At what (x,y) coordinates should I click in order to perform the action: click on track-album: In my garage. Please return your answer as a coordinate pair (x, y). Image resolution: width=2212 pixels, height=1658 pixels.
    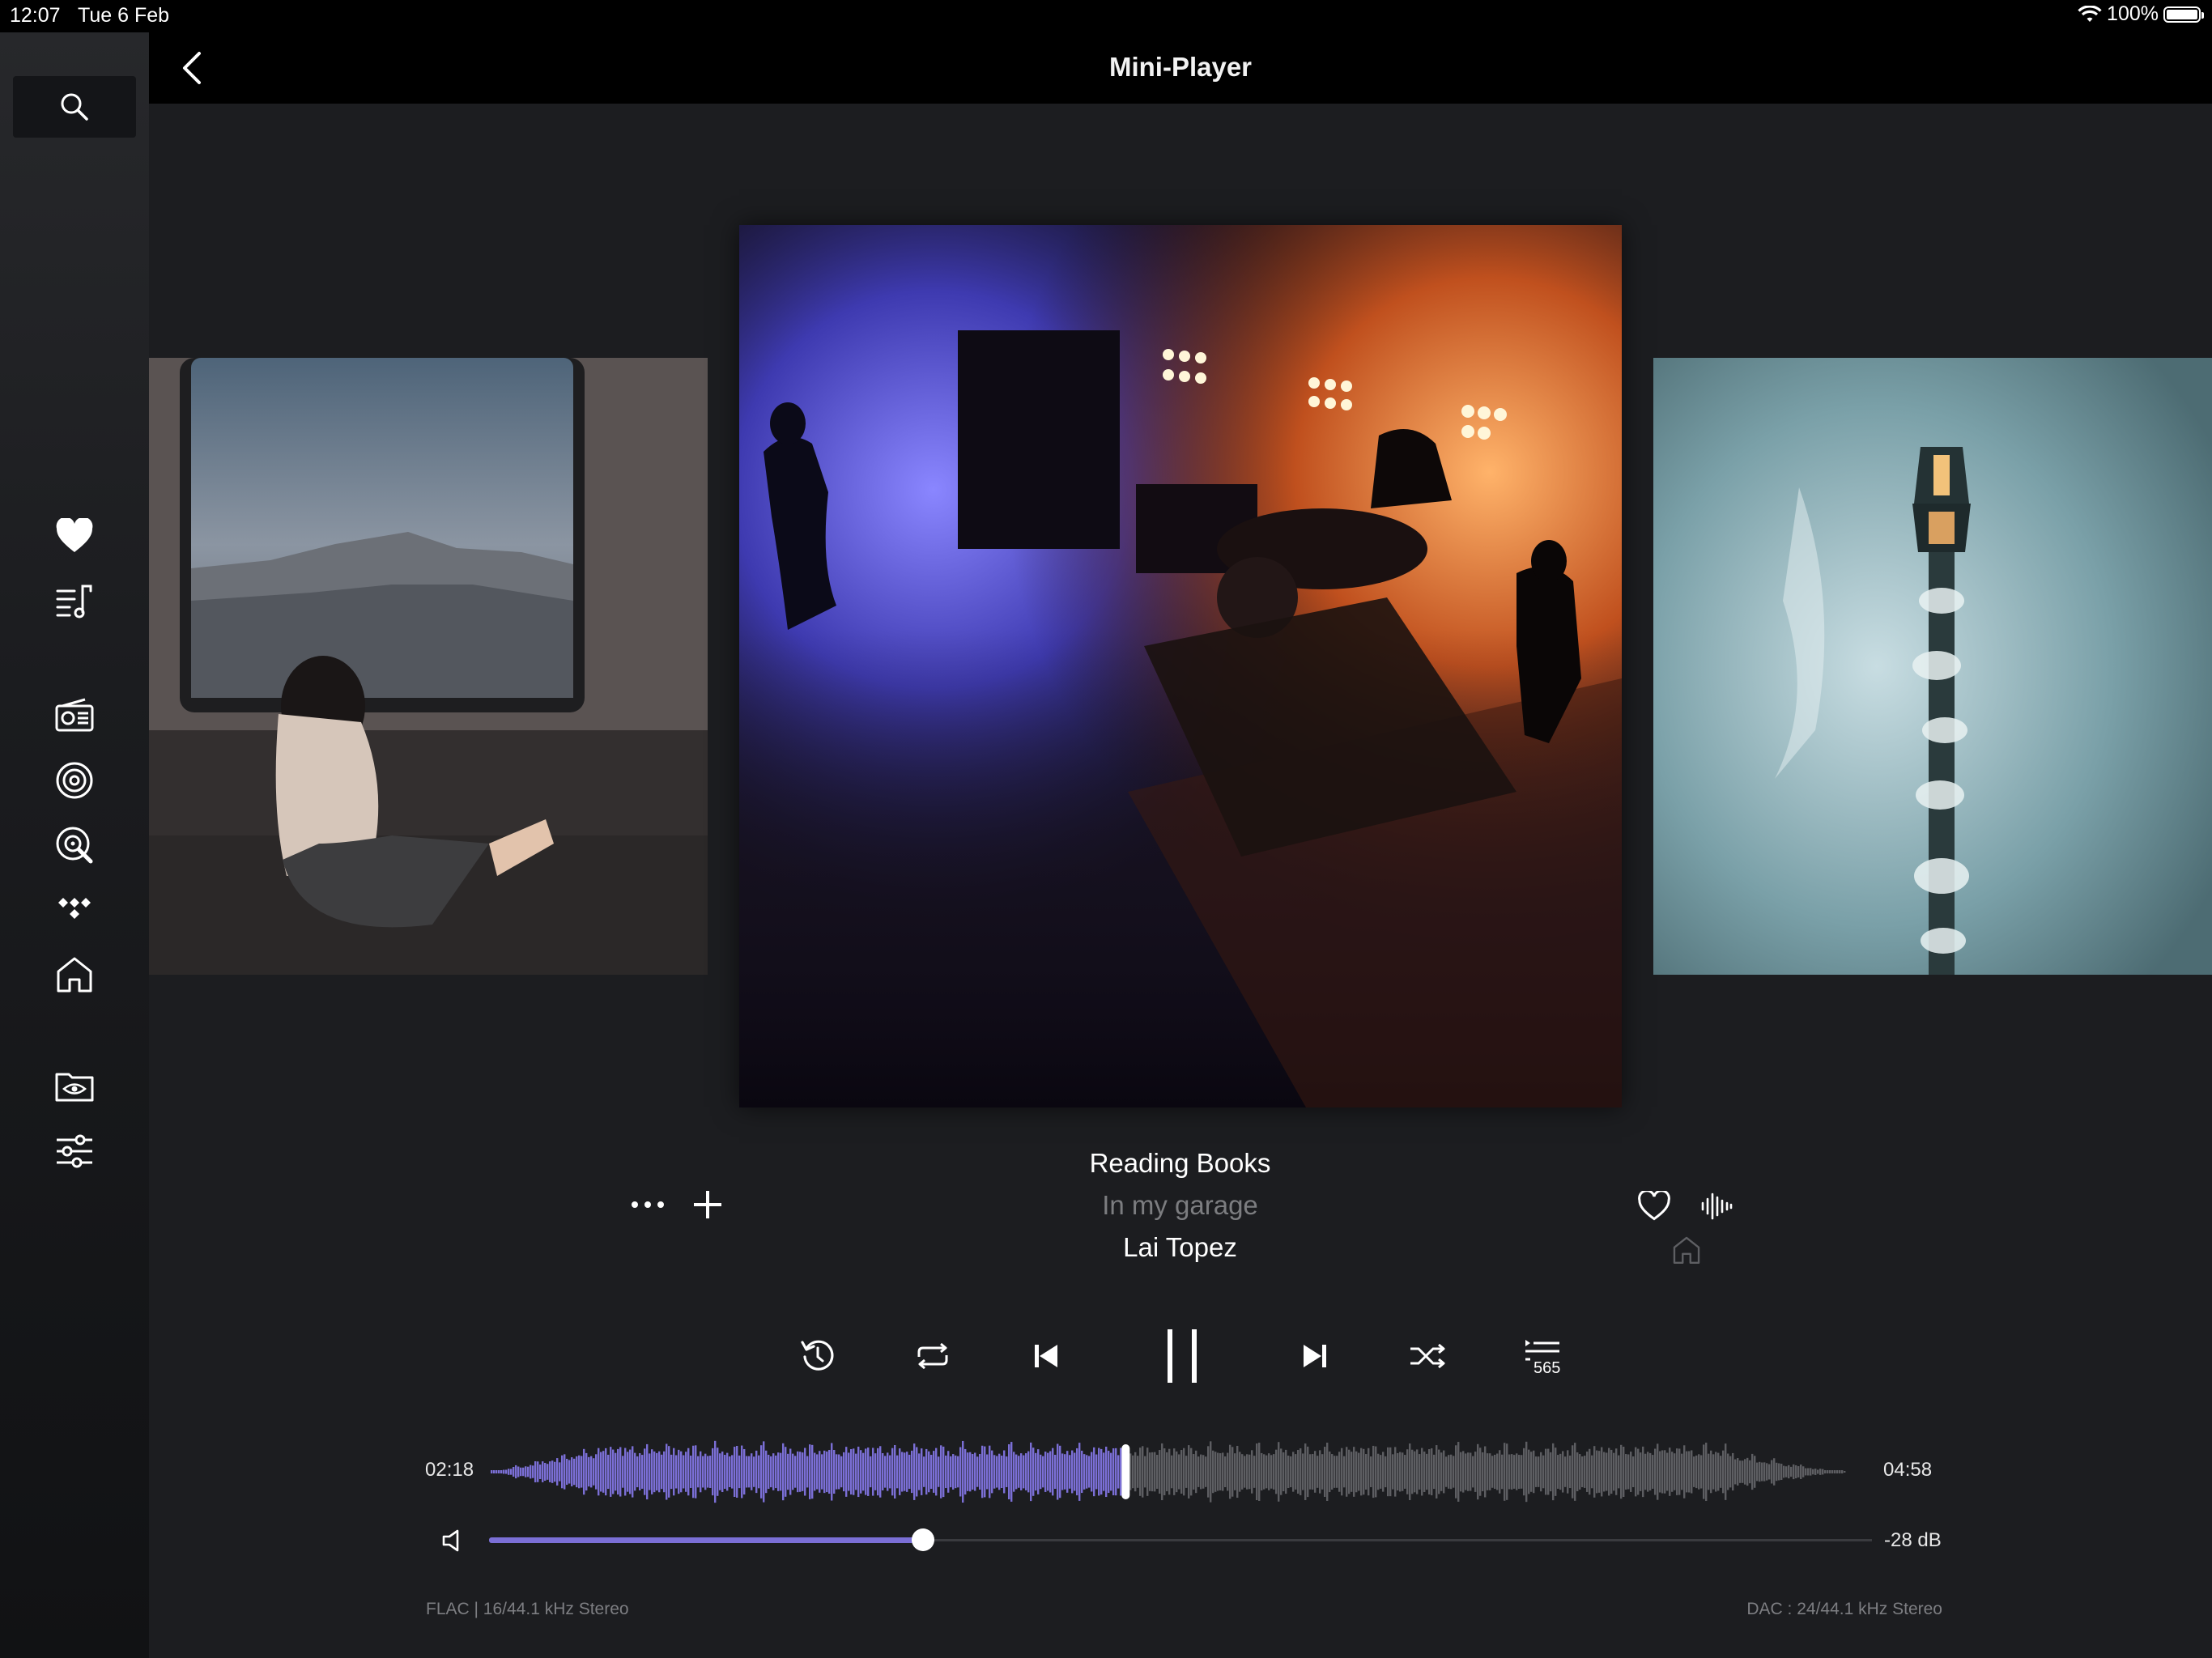
    Looking at the image, I should click on (1180, 1205).